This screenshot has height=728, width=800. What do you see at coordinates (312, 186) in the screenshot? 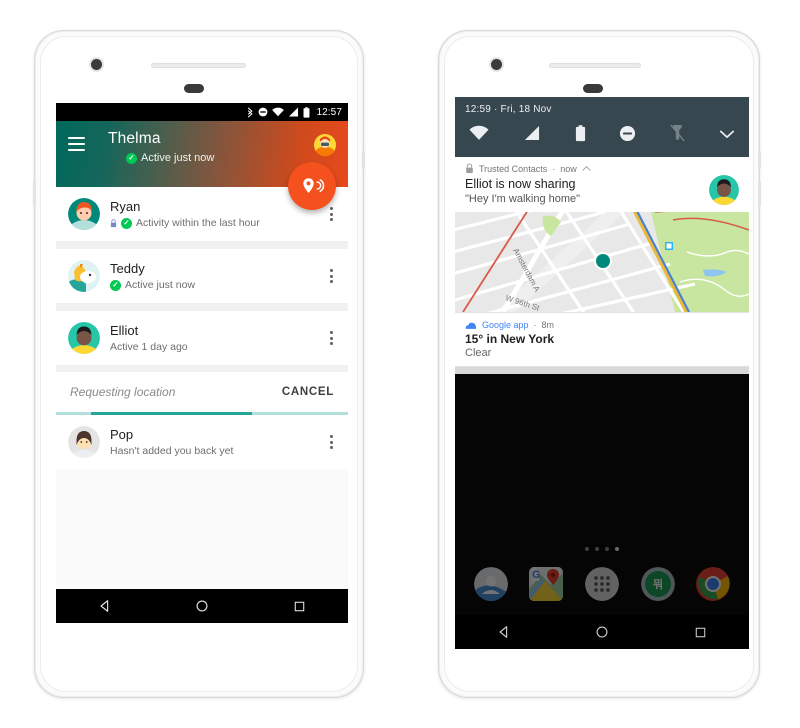
I see `share-location-fab` at bounding box center [312, 186].